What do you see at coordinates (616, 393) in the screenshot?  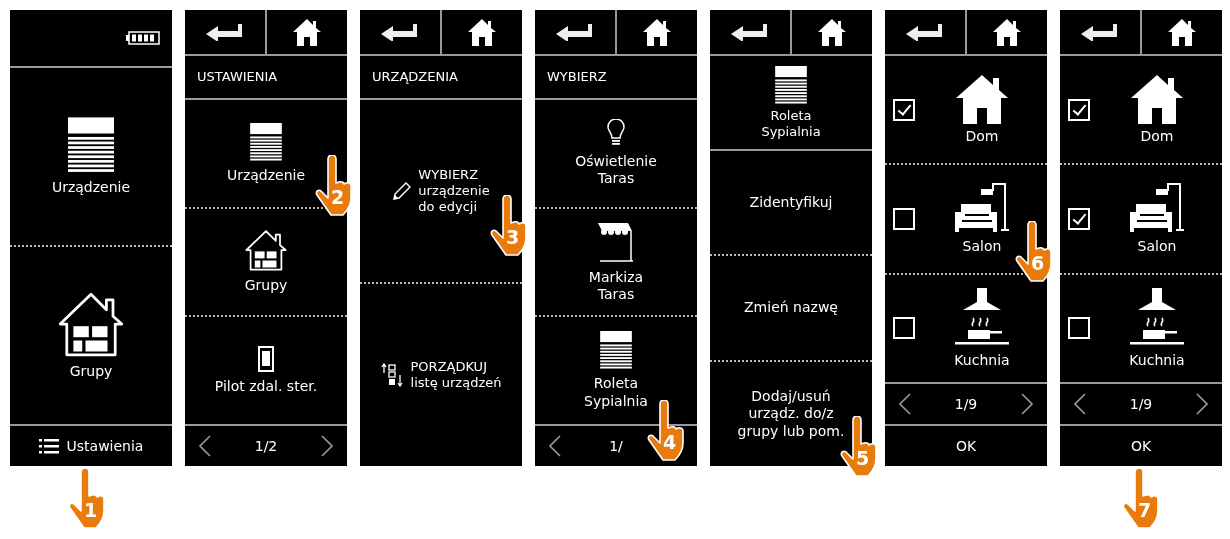 I see `item-label: Roleta Sypialnia` at bounding box center [616, 393].